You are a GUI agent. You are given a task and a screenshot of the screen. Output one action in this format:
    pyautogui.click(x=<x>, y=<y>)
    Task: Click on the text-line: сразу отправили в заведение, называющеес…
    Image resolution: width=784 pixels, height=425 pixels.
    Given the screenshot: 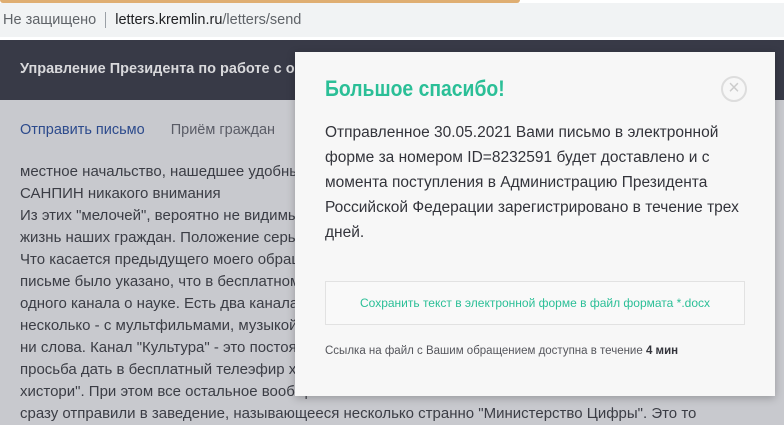 What is the action you would take?
    pyautogui.click(x=358, y=413)
    